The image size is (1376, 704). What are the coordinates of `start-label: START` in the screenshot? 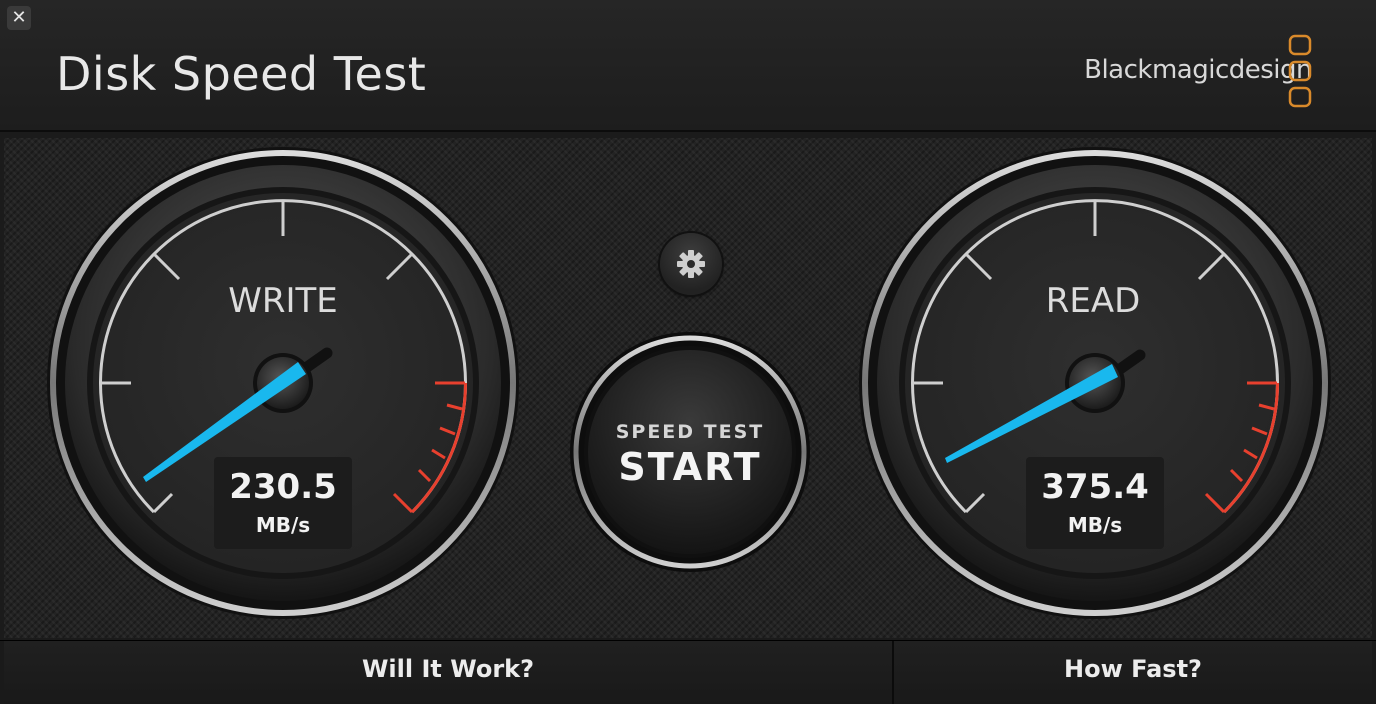 It's located at (690, 467).